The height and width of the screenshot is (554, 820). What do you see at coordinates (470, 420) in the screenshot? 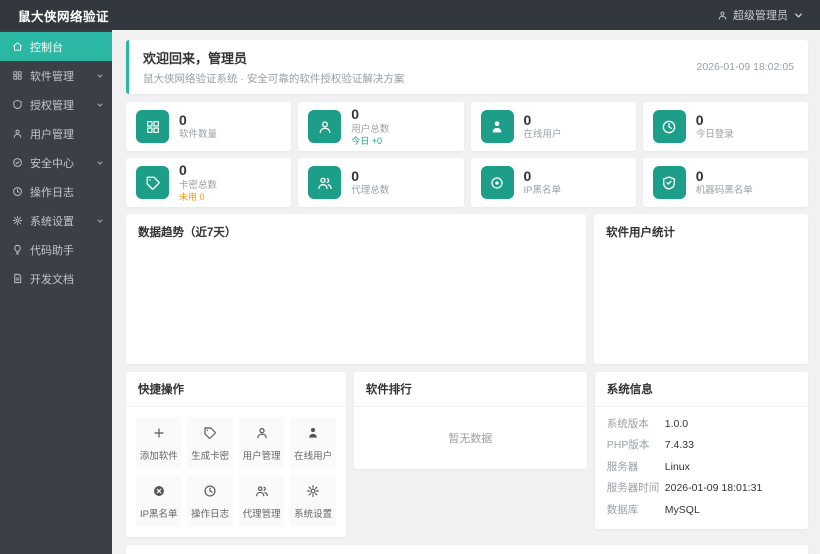
I see `software-ranking-panel: 软件排行 暂无数据` at bounding box center [470, 420].